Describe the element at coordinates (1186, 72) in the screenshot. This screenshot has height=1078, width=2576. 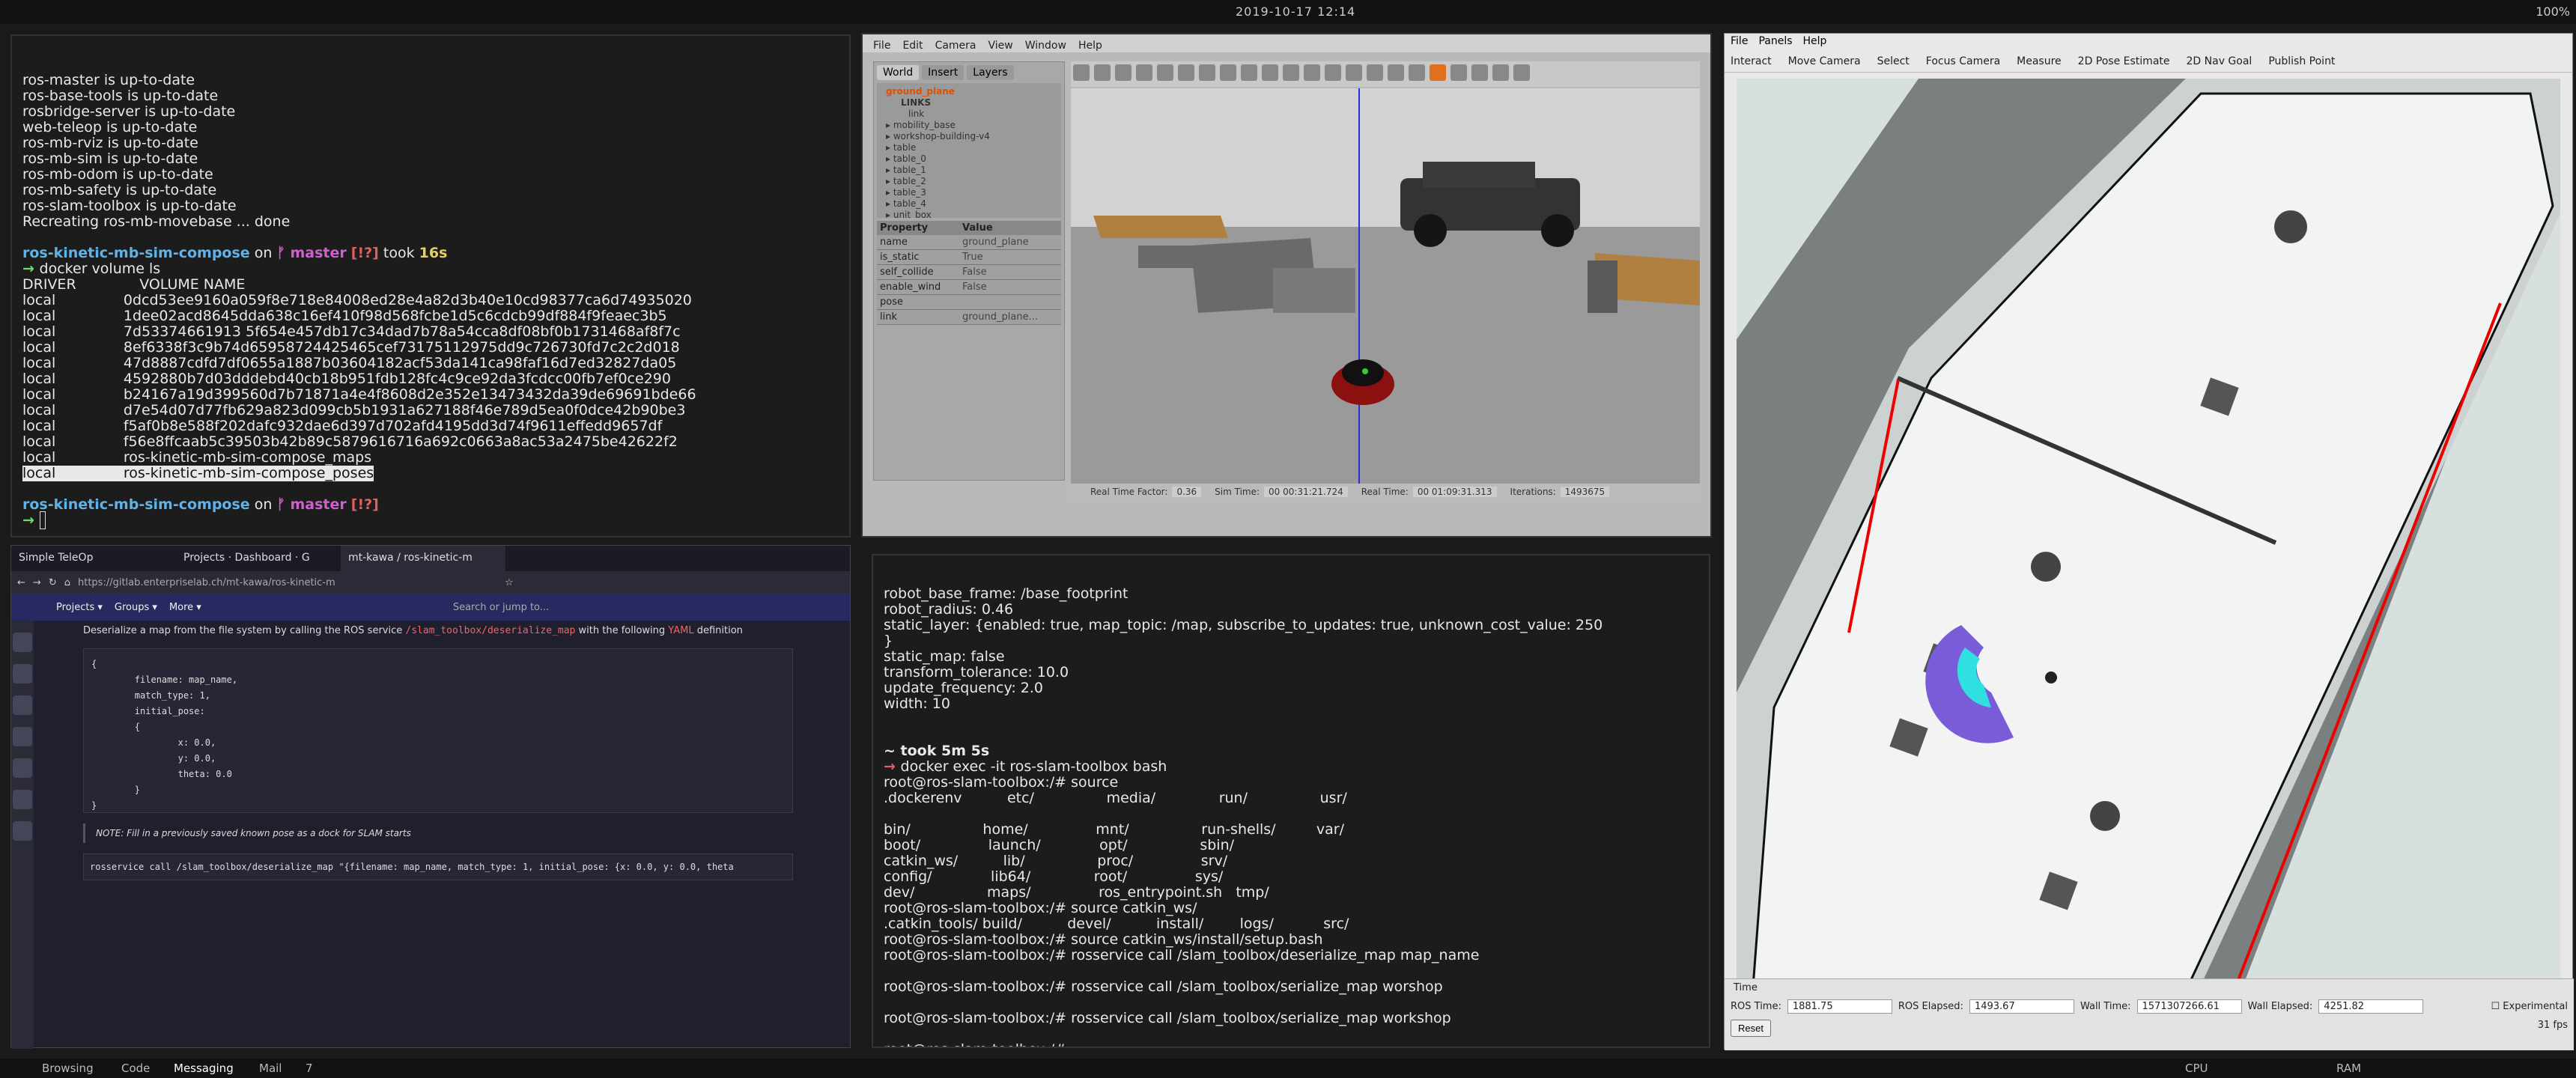
I see `redo-icon` at that location.